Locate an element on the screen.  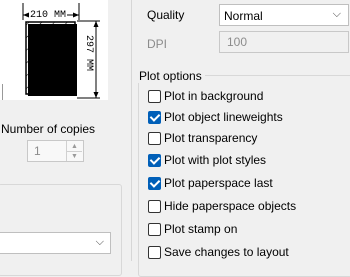
plot-stamp-on-option: Plot stamp on is located at coordinates (192, 229).